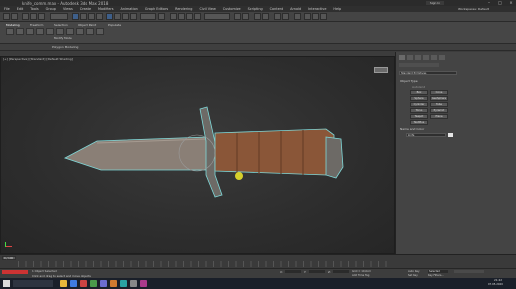  I want to click on 3dsmax-taskbar-icon, so click(123, 283).